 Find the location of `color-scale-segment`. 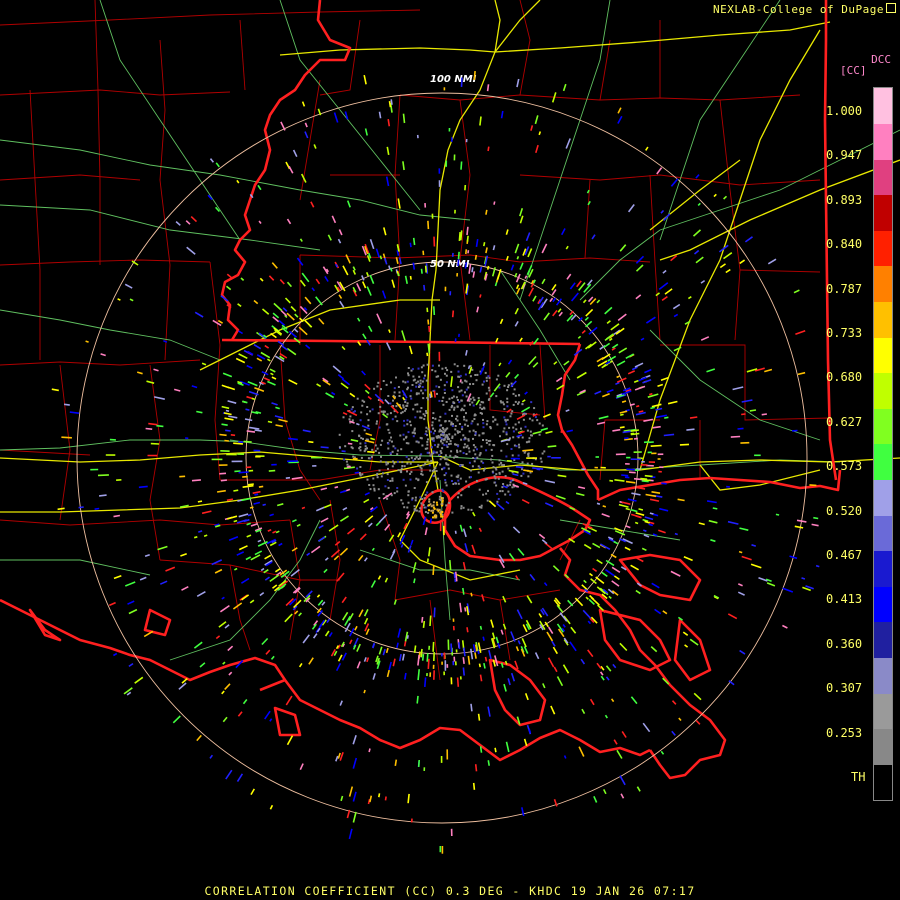

color-scale-segment is located at coordinates (883, 284).